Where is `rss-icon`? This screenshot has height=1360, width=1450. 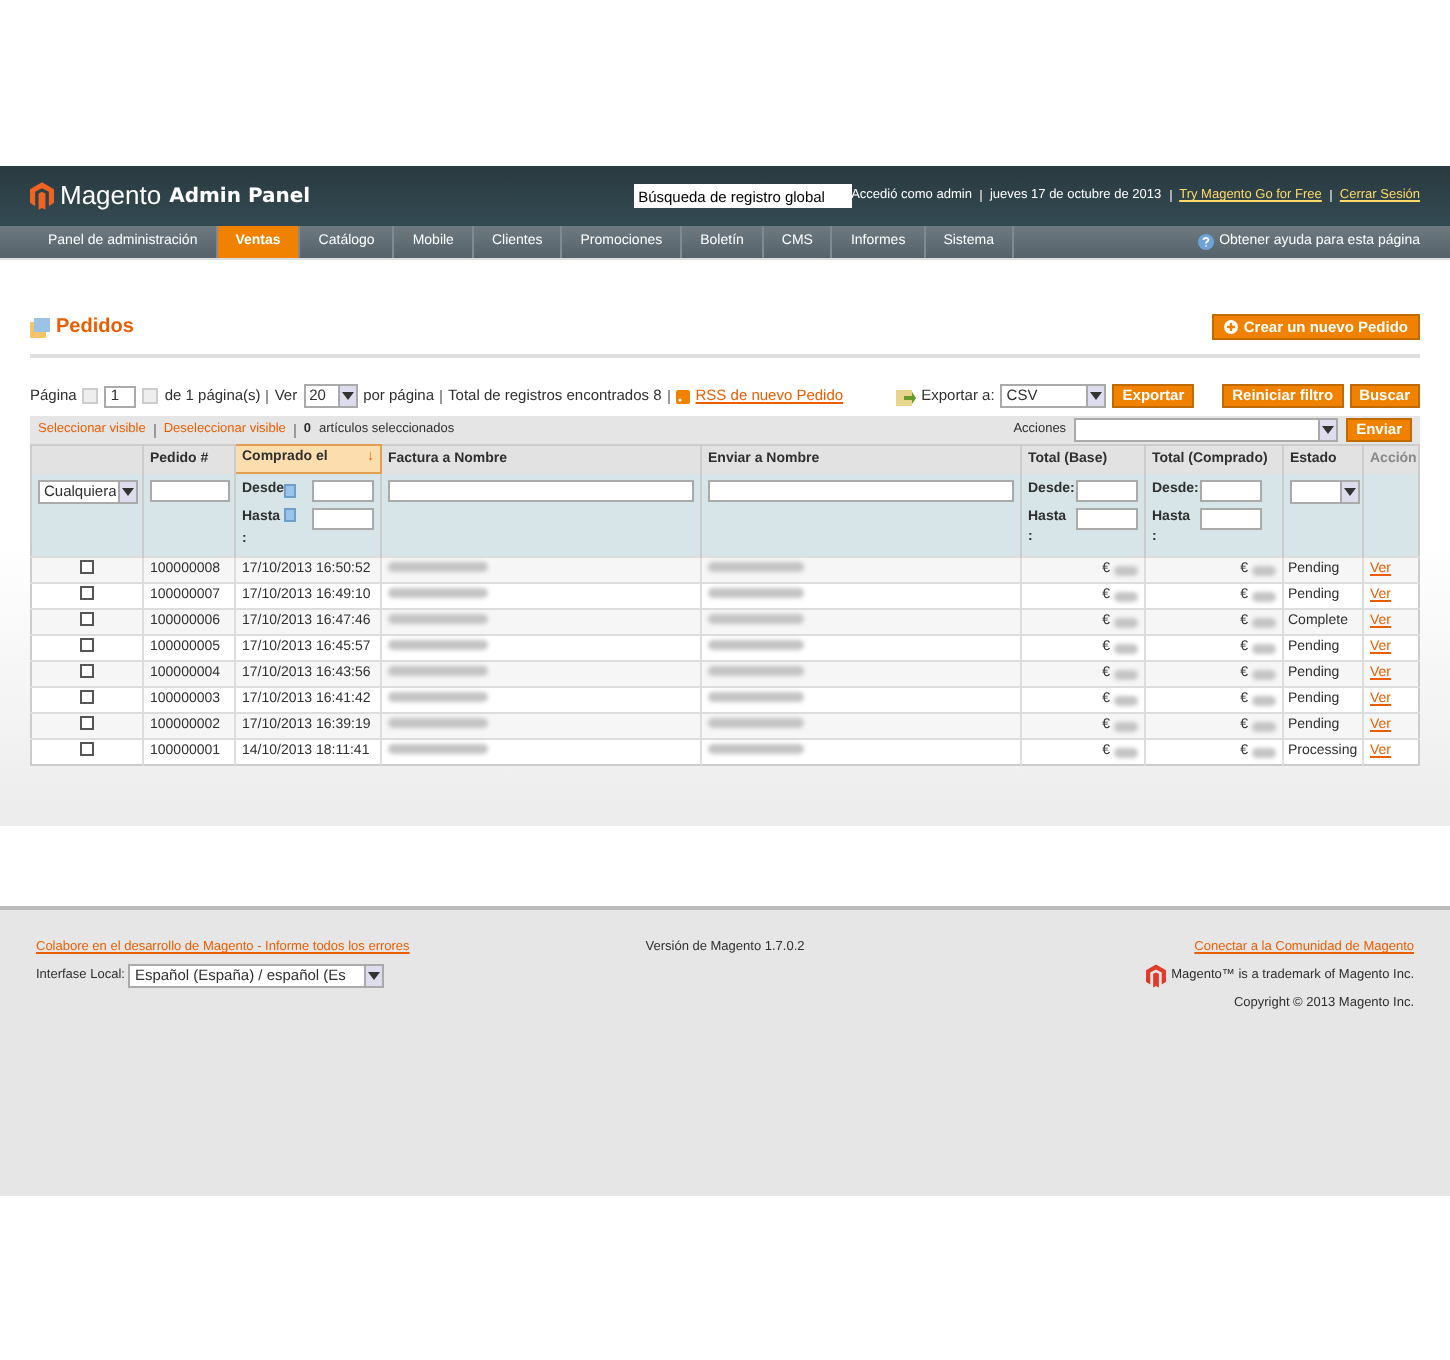 rss-icon is located at coordinates (682, 396).